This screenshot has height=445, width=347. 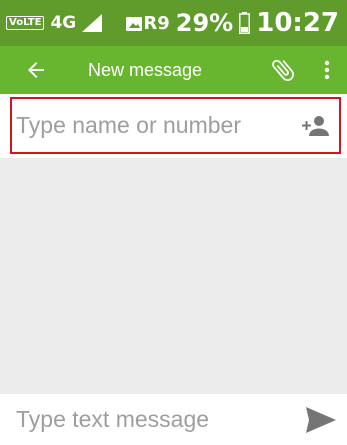 What do you see at coordinates (316, 126) in the screenshot?
I see `add-contact-icon` at bounding box center [316, 126].